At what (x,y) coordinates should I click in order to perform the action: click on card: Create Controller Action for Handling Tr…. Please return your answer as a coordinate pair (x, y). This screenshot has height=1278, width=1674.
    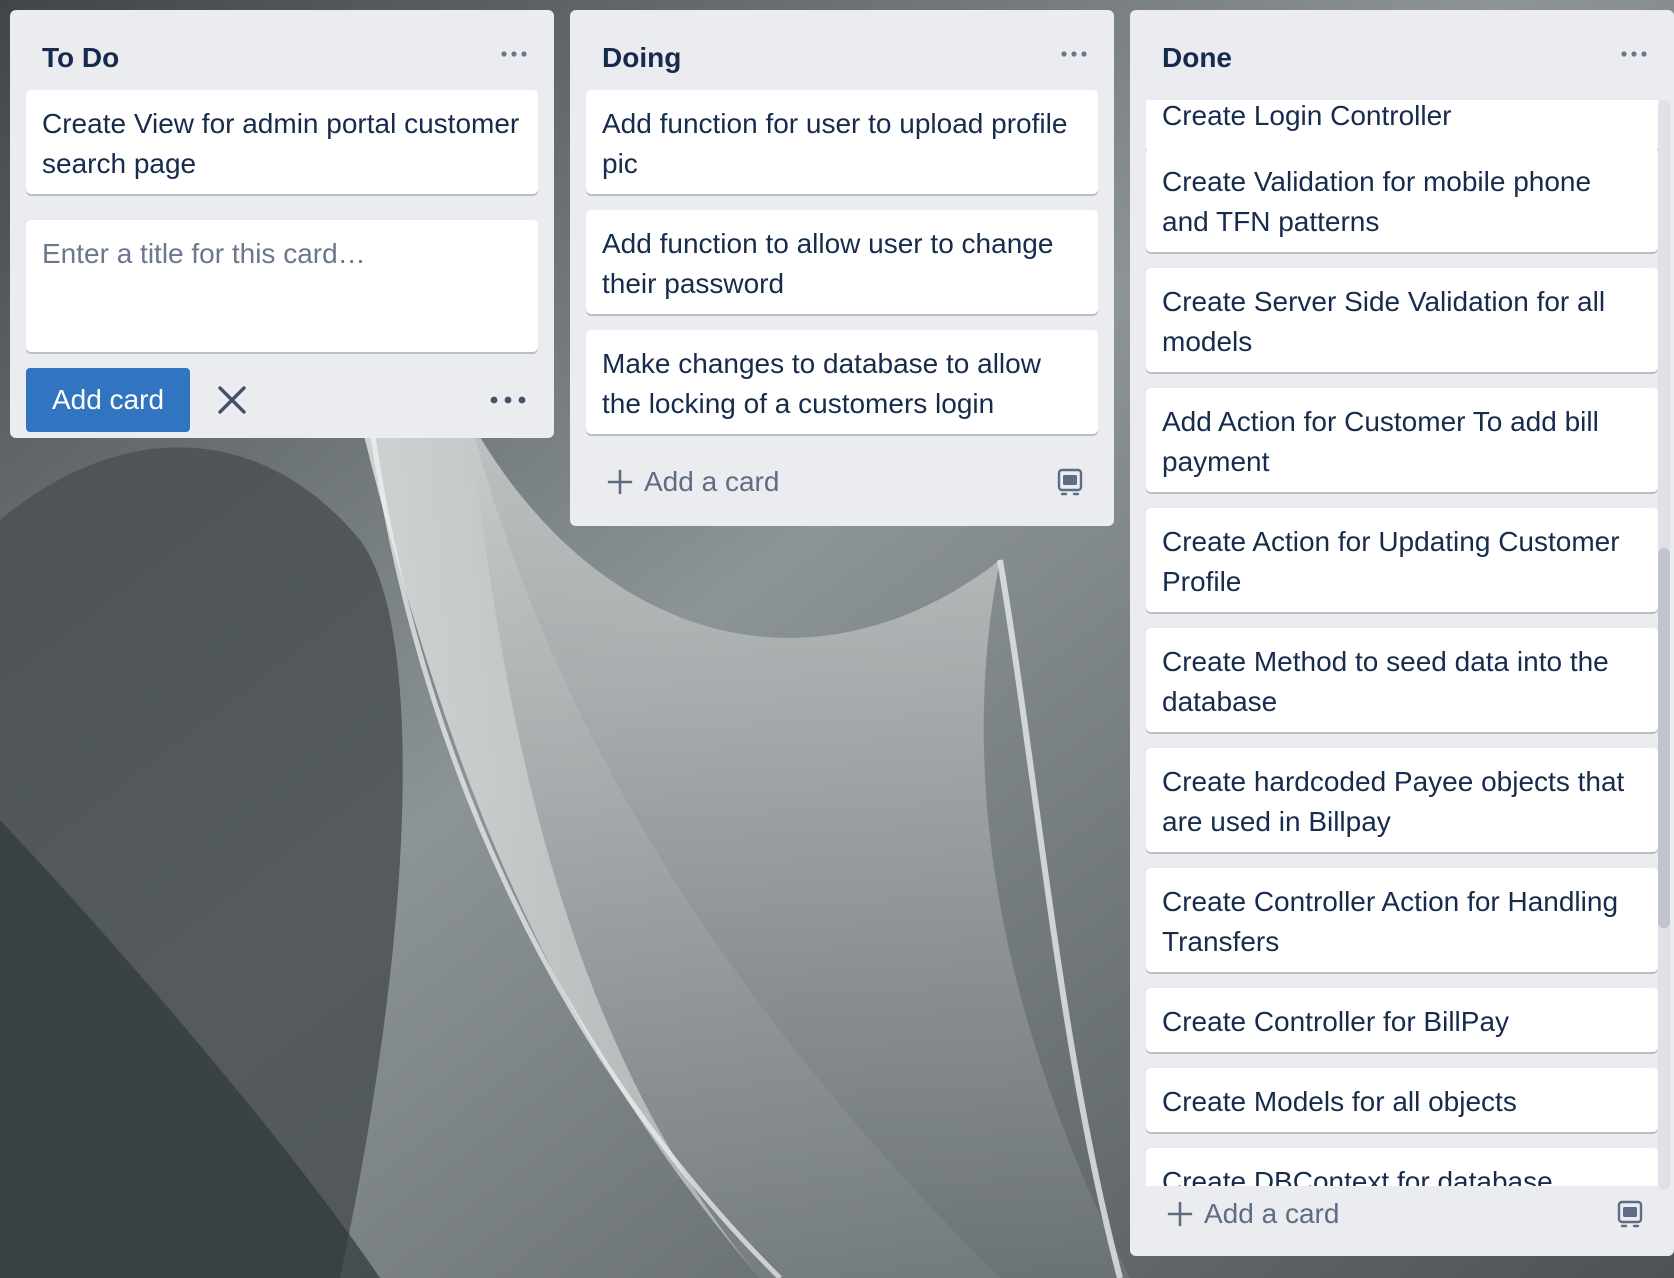
    Looking at the image, I should click on (1402, 920).